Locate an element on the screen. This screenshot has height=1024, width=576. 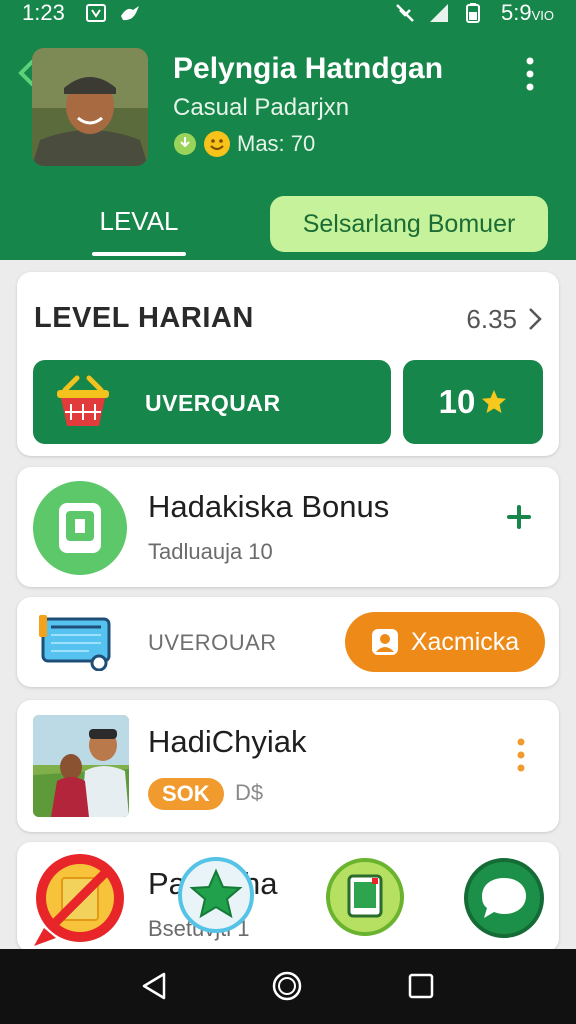
shopping-basket-icon is located at coordinates (83, 400).